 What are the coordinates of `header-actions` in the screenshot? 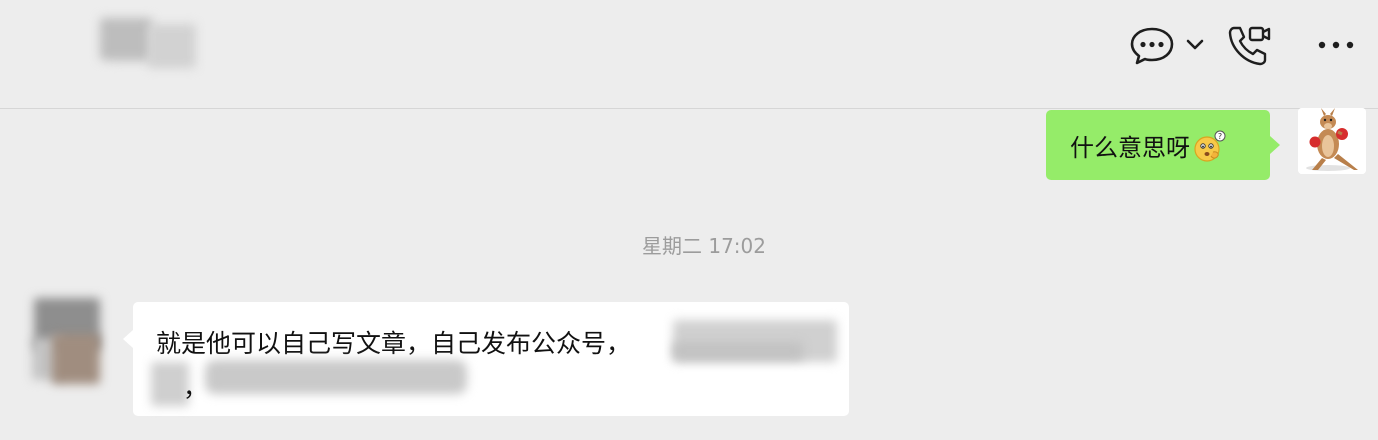 It's located at (1248, 54).